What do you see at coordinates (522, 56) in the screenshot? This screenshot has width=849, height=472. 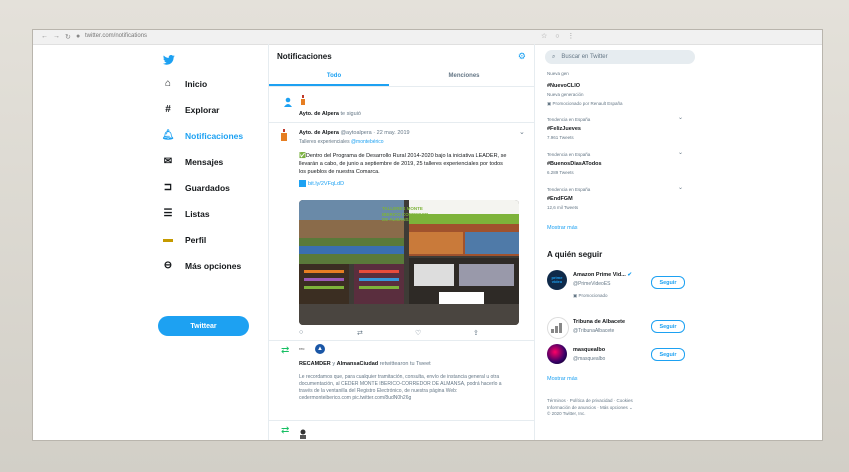 I see `settings-gear-icon: ⚙` at bounding box center [522, 56].